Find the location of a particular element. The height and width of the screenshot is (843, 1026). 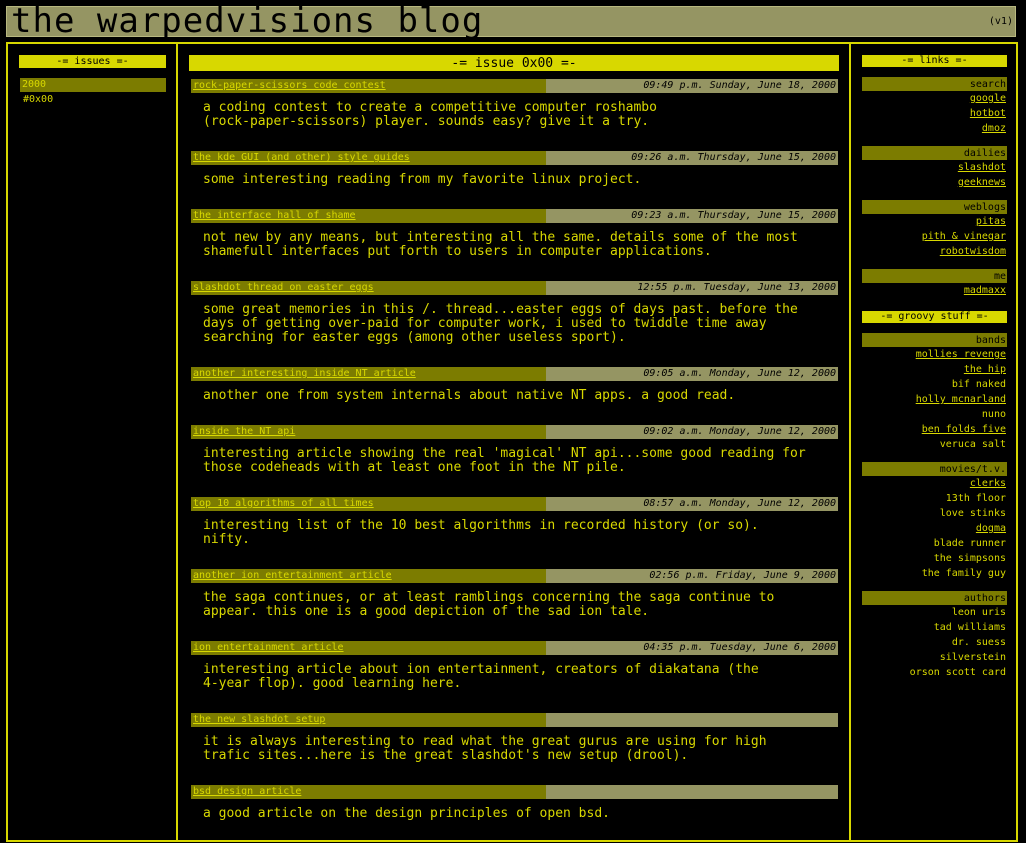

link-category: dailies is located at coordinates (934, 153).